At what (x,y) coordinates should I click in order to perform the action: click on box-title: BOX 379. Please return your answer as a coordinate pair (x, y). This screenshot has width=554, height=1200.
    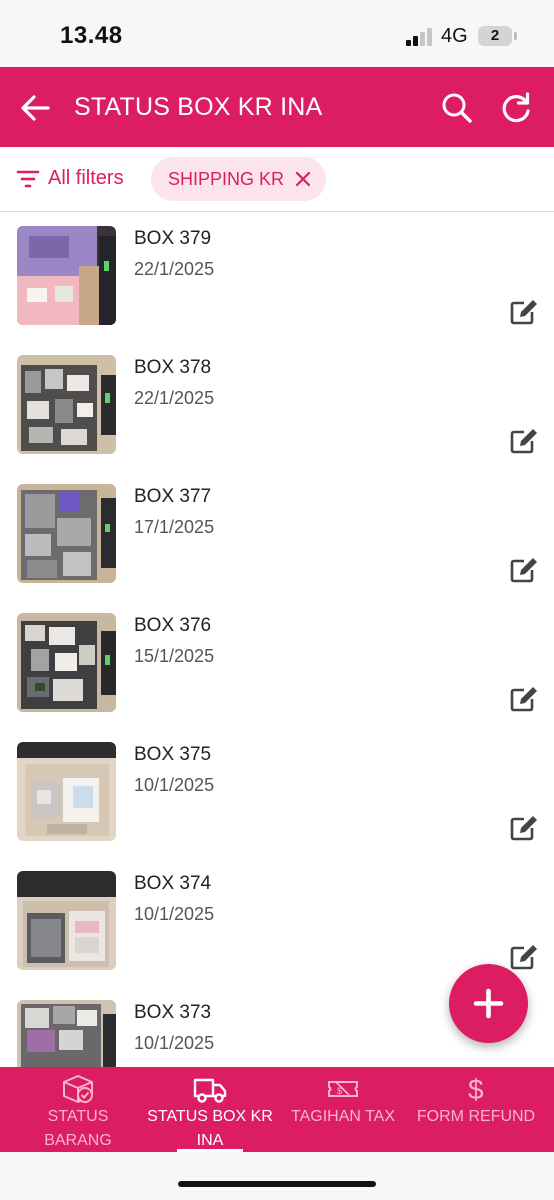
    Looking at the image, I should click on (173, 238).